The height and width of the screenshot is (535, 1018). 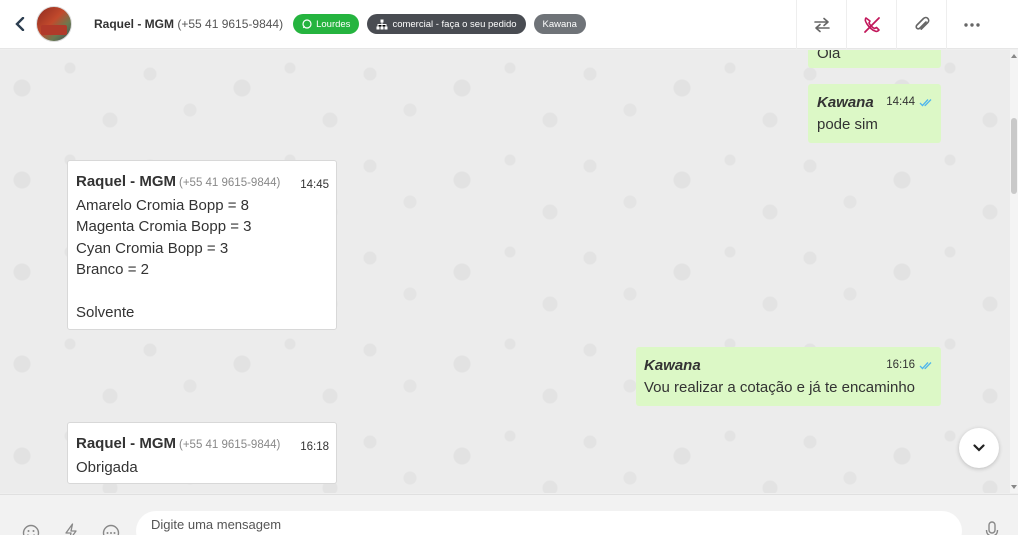 I want to click on tag-connection-label: Lourdes, so click(x=333, y=24).